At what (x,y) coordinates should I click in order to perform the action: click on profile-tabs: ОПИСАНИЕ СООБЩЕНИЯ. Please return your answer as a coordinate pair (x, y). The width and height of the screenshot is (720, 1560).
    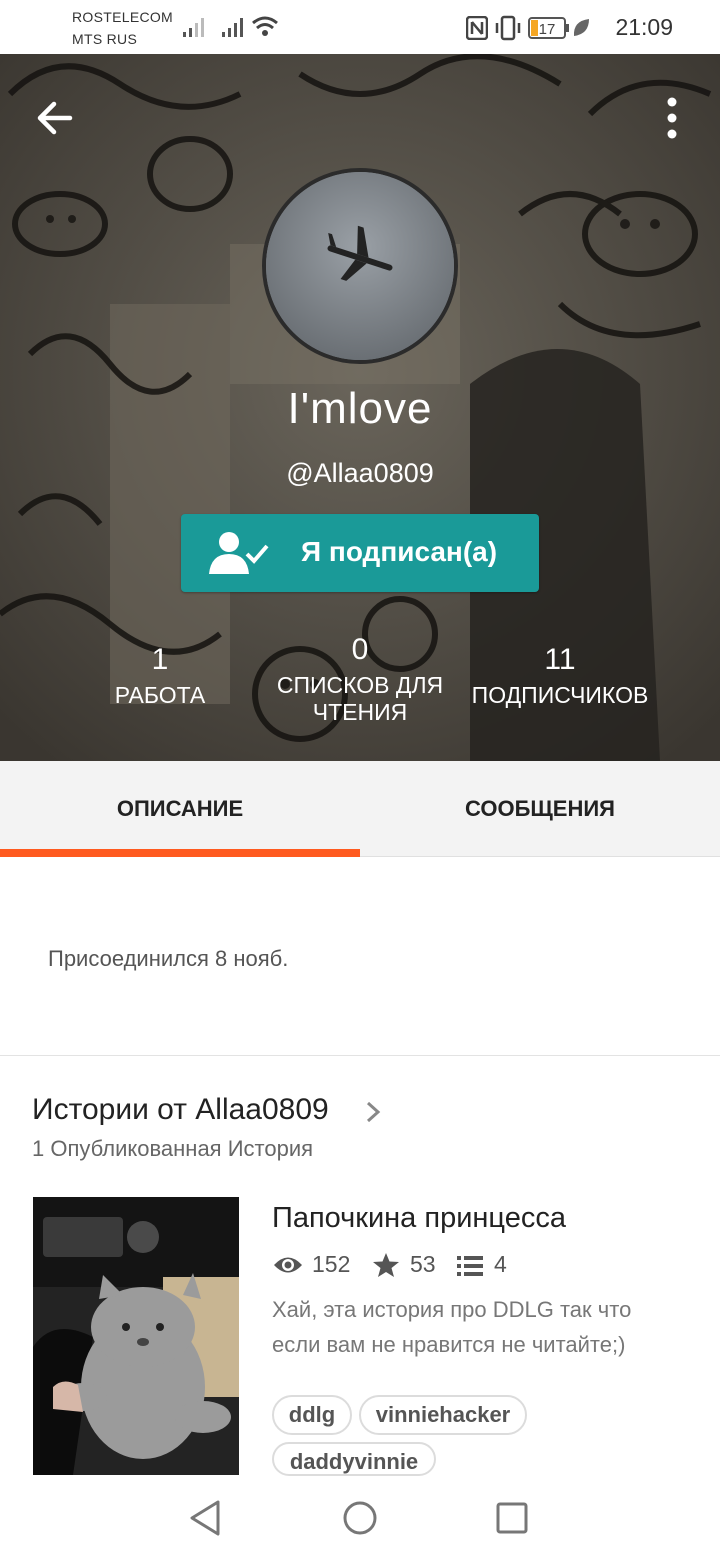
    Looking at the image, I should click on (360, 809).